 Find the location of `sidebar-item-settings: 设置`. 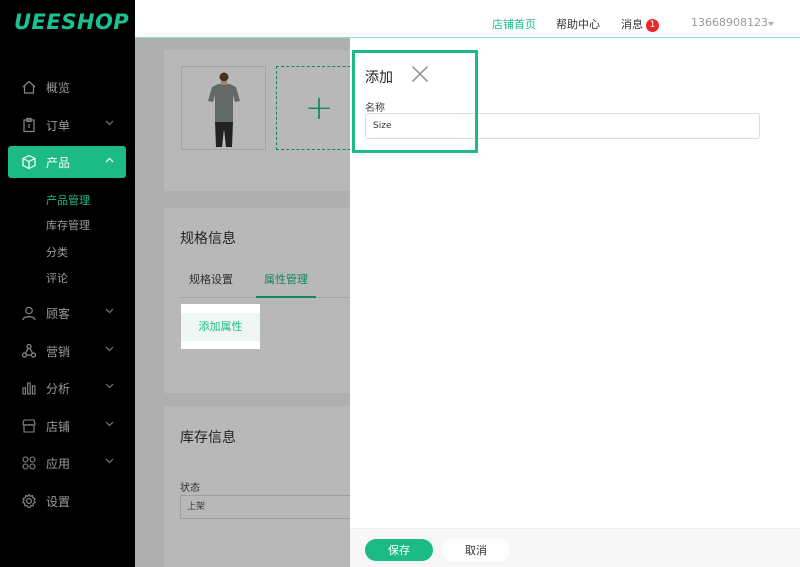

sidebar-item-settings: 设置 is located at coordinates (67, 501).